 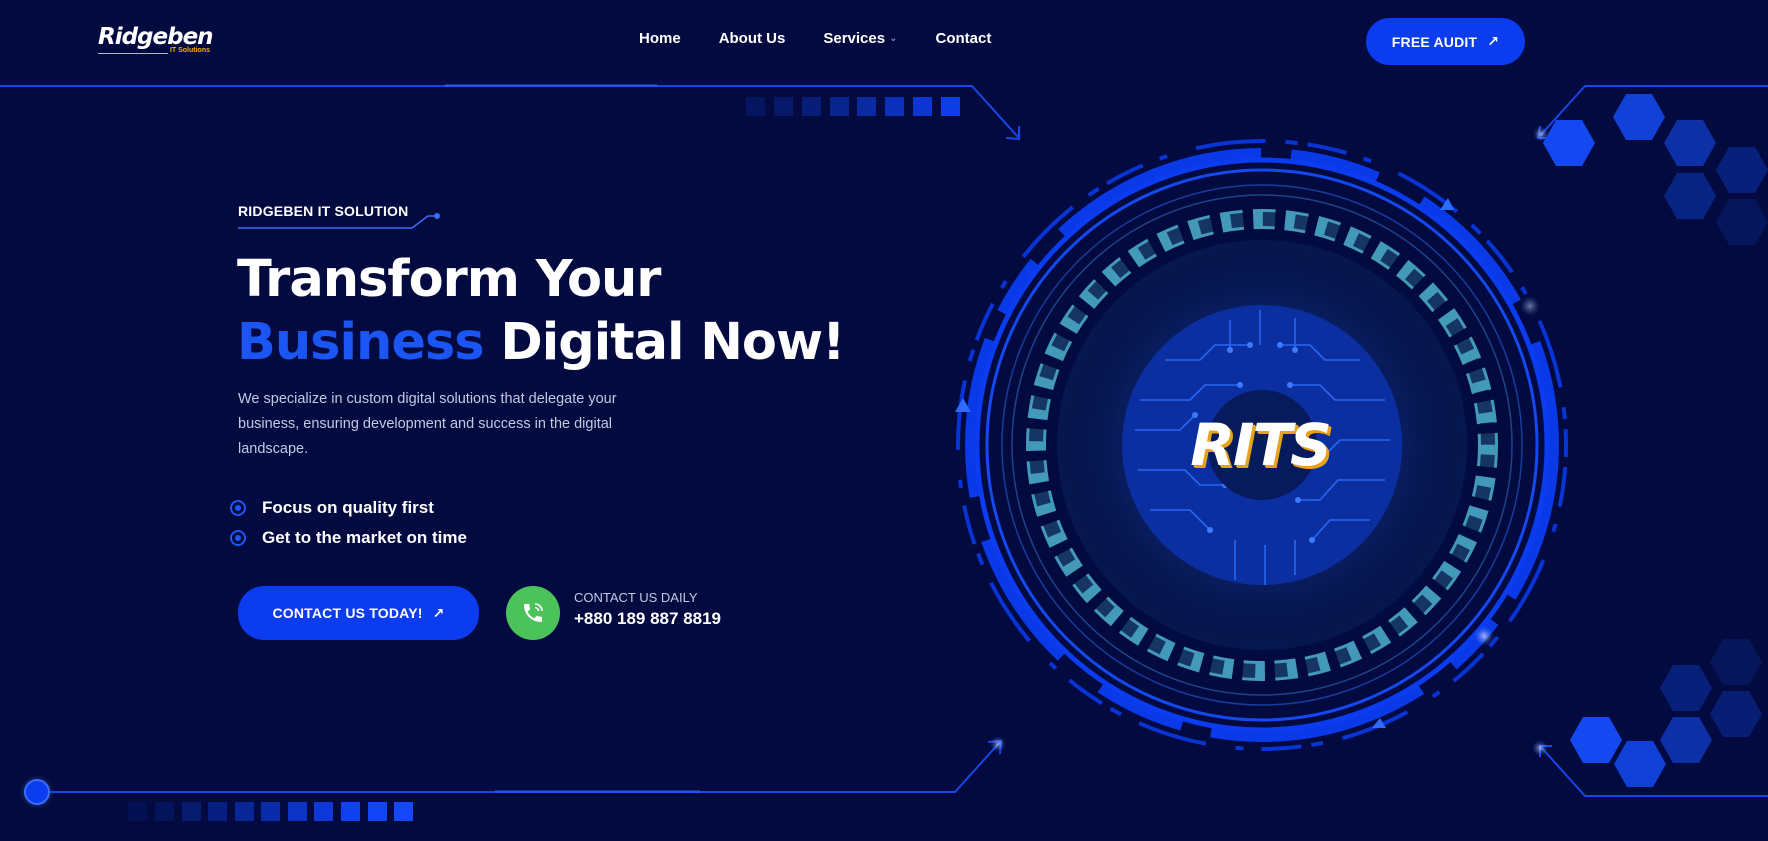 I want to click on nav-contact-label: Contact, so click(x=963, y=38).